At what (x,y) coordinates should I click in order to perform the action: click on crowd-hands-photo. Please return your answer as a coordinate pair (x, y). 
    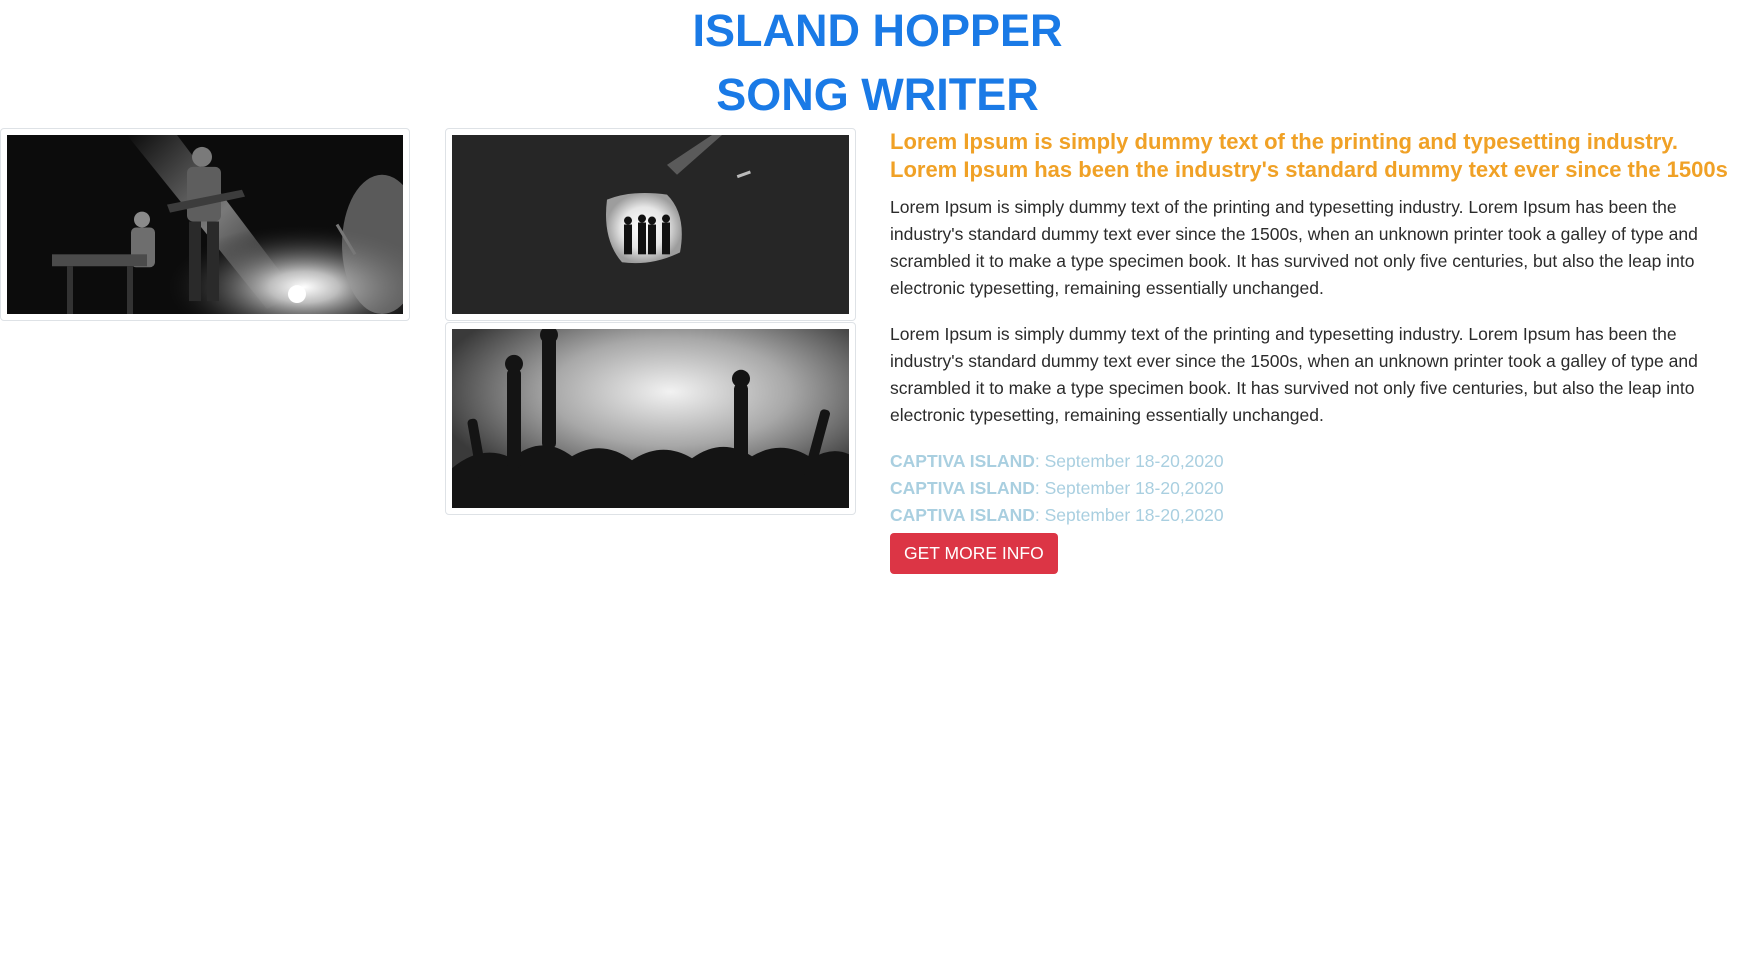
    Looking at the image, I should click on (650, 418).